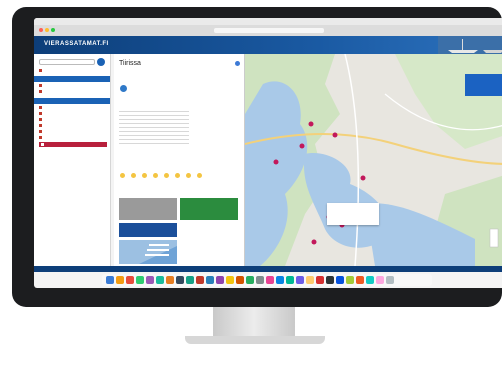 This screenshot has height=369, width=502. I want to click on sidebar, so click(72, 160).